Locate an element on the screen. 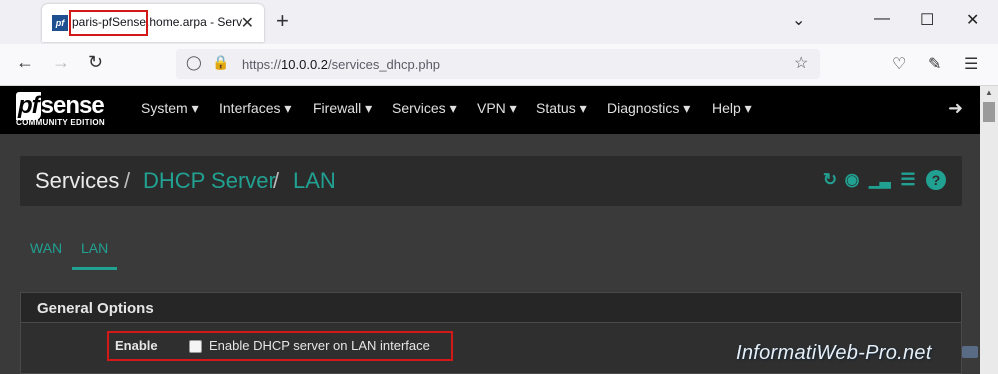 The image size is (998, 374). enable-dhcp-checkbox-label: Enable DHCP server on LAN interface is located at coordinates (319, 345).